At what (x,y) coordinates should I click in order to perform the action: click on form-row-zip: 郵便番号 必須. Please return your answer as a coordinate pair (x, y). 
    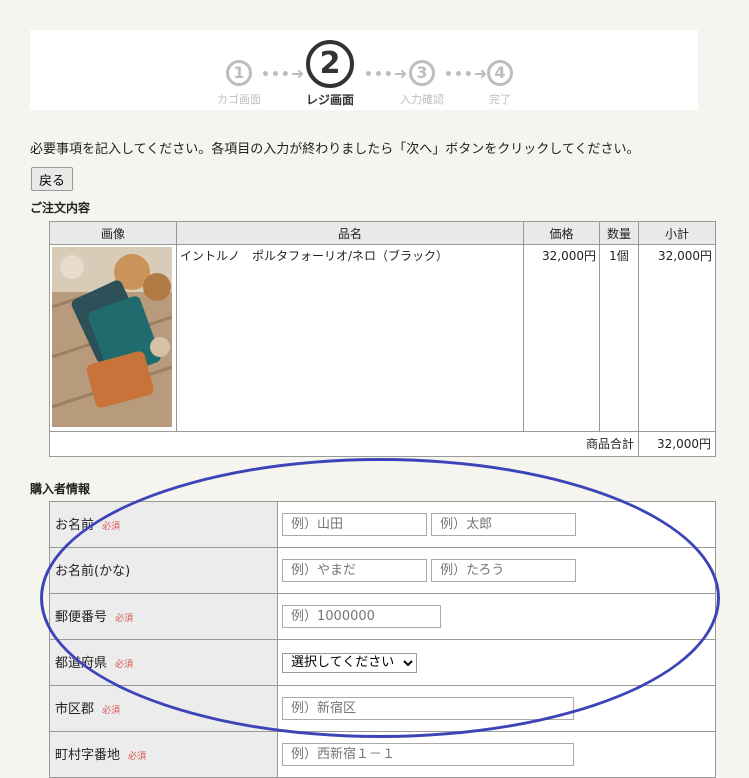
    Looking at the image, I should click on (382, 616).